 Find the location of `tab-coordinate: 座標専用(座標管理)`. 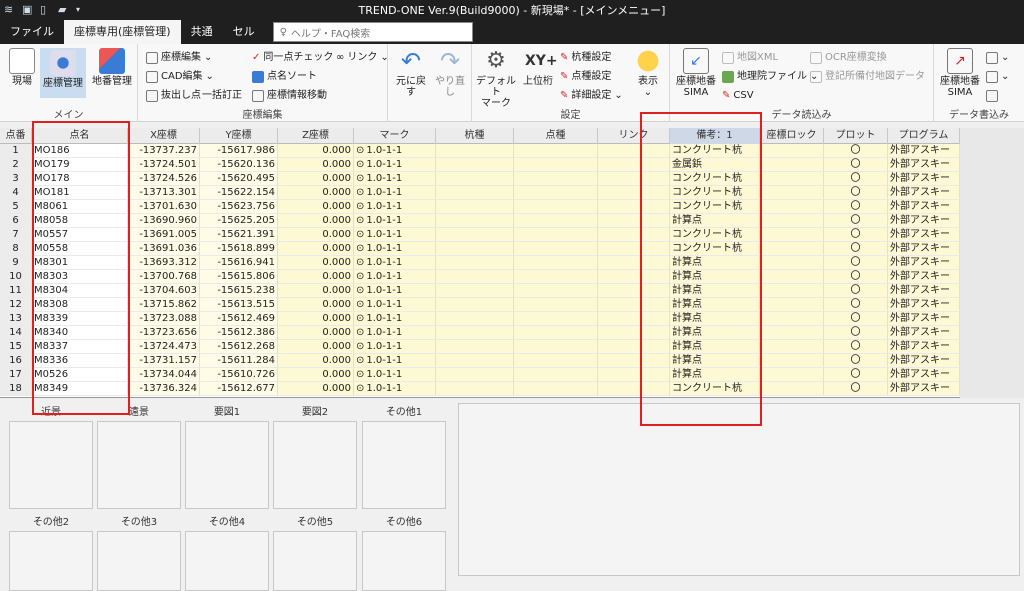

tab-coordinate: 座標専用(座標管理) is located at coordinates (122, 32).